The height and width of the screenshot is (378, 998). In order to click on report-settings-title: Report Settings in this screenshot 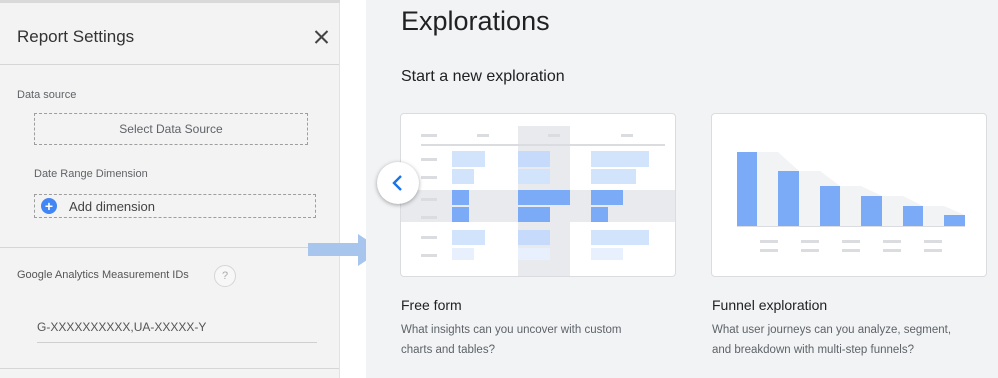, I will do `click(76, 36)`.